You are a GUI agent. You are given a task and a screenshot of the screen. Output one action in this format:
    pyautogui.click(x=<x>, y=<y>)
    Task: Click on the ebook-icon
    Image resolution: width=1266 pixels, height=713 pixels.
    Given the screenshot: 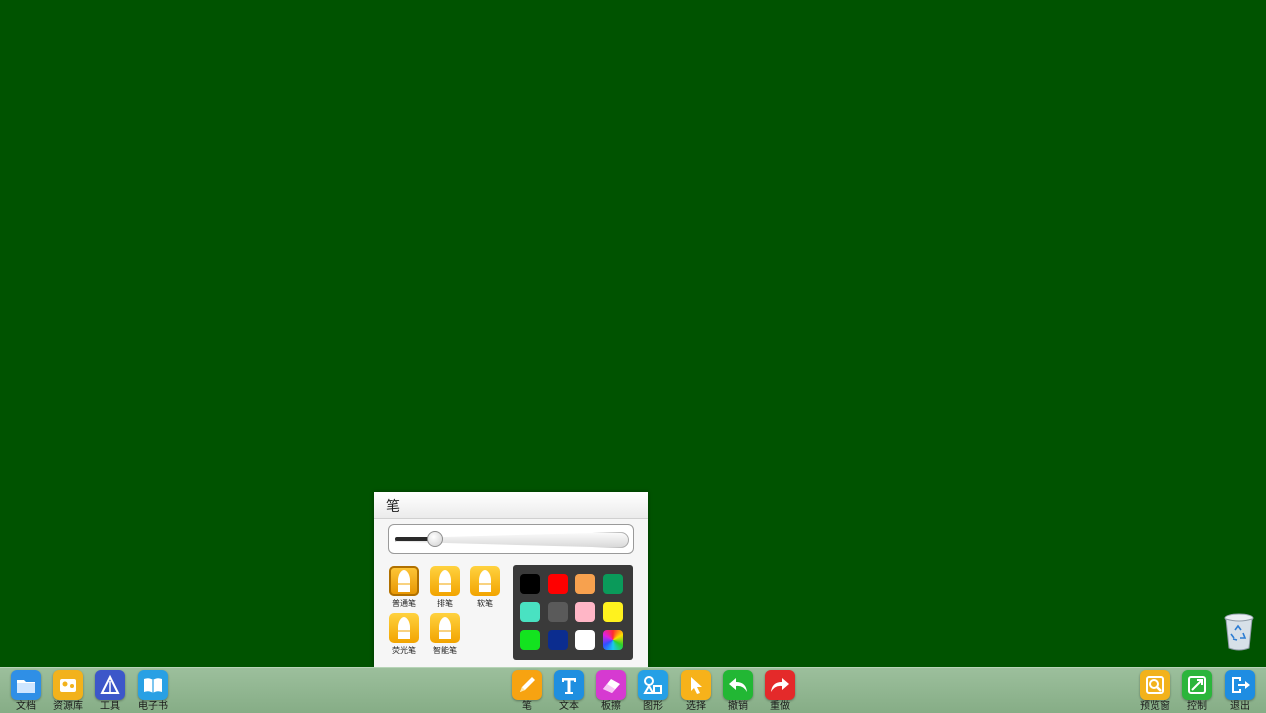 What is the action you would take?
    pyautogui.click(x=153, y=685)
    